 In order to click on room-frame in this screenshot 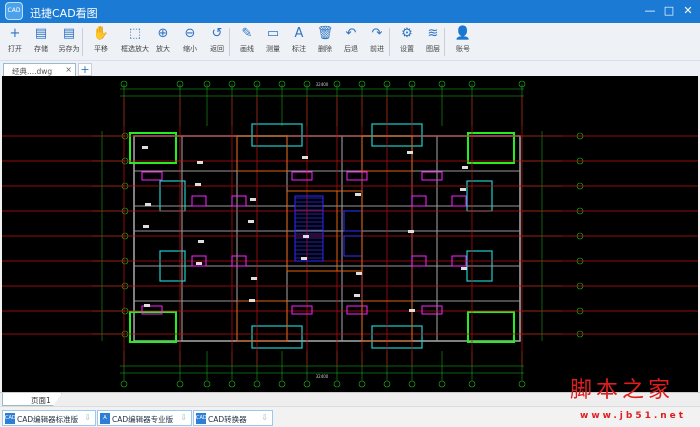, I will do `click(262, 321)`.